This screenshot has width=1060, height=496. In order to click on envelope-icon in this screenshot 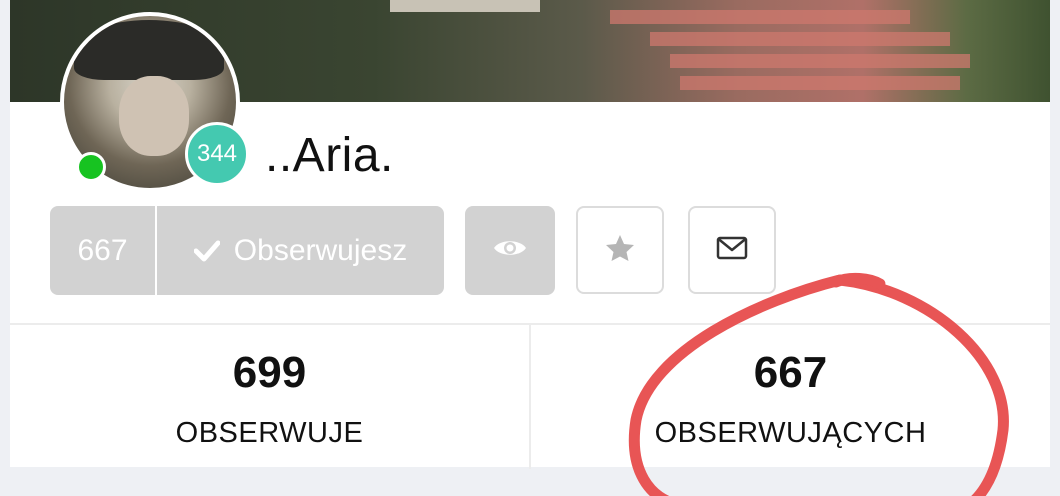, I will do `click(732, 250)`.